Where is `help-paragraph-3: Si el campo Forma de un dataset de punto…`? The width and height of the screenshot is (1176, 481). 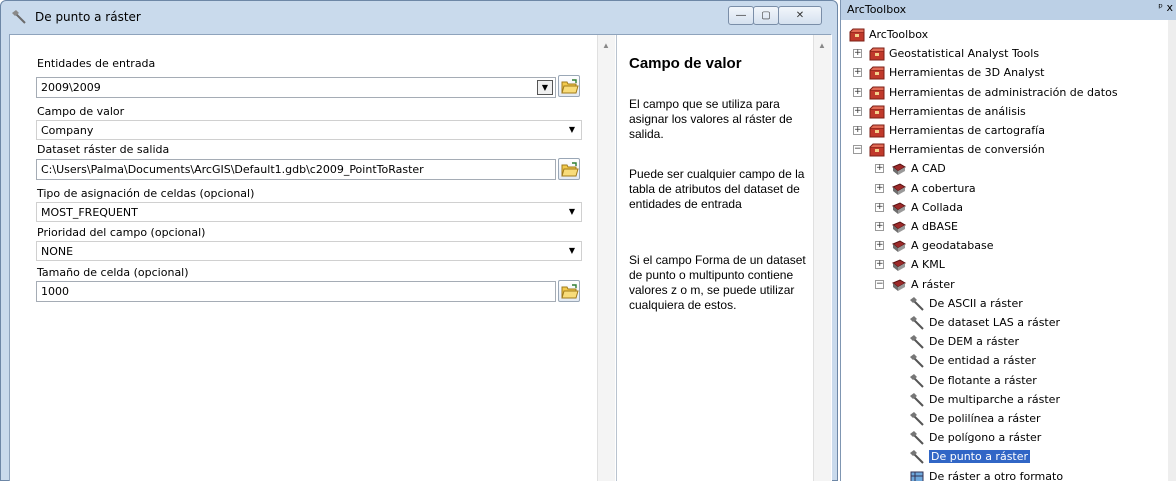
help-paragraph-3: Si el campo Forma de un dataset de punto… is located at coordinates (717, 282).